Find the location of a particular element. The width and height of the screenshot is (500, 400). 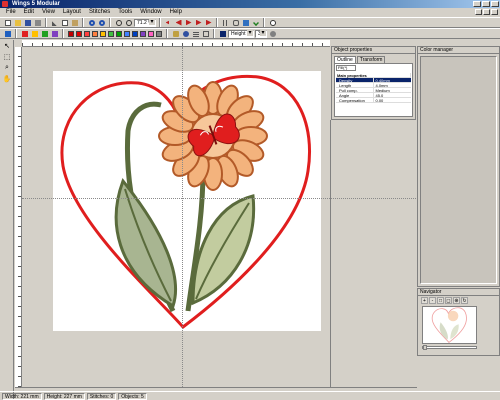

navigator-page-icon: ◻ is located at coordinates (448, 300).